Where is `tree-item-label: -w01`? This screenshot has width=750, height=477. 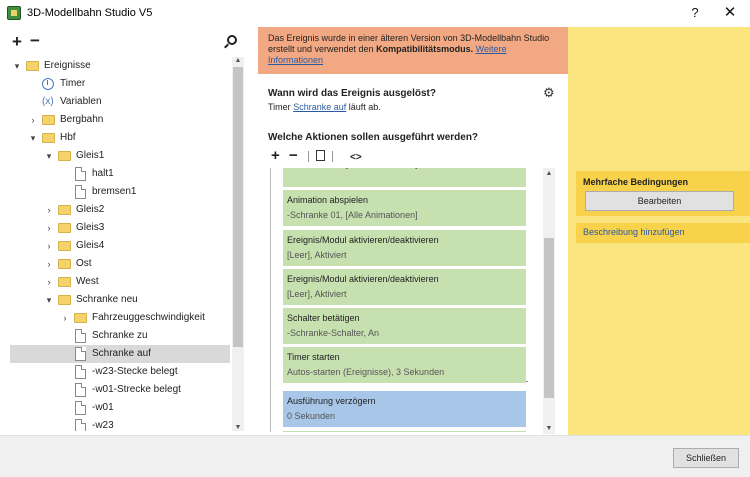
tree-item-label: -w01 is located at coordinates (103, 407).